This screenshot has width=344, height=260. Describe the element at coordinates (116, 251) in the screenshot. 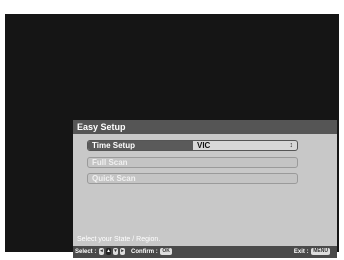

I see `down-arrow-key-icon: ▾` at that location.